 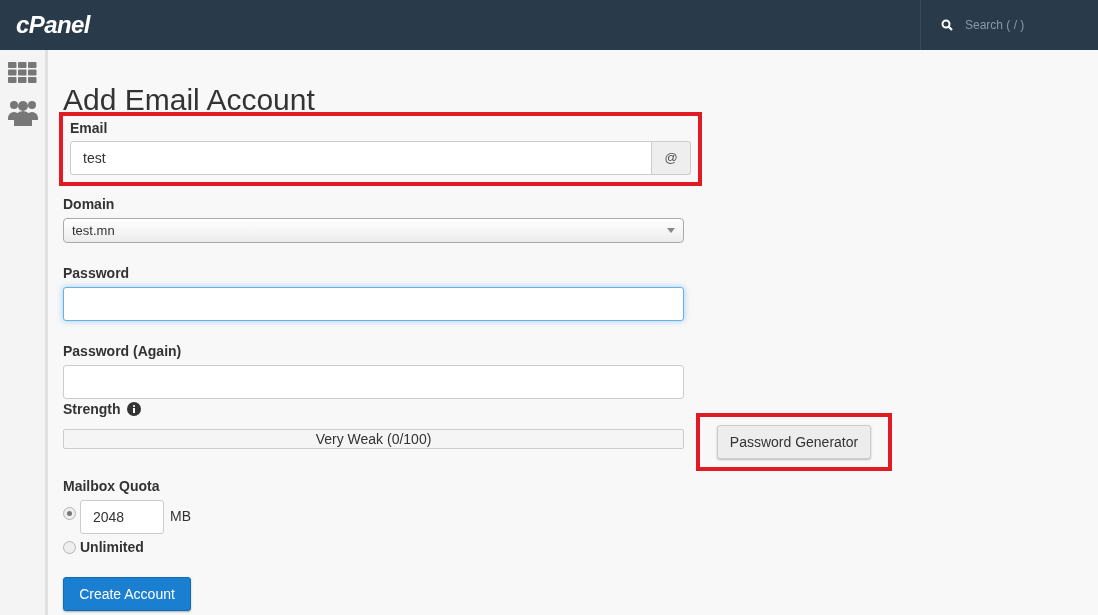 I want to click on search-field: Search ( / ), so click(x=1020, y=25).